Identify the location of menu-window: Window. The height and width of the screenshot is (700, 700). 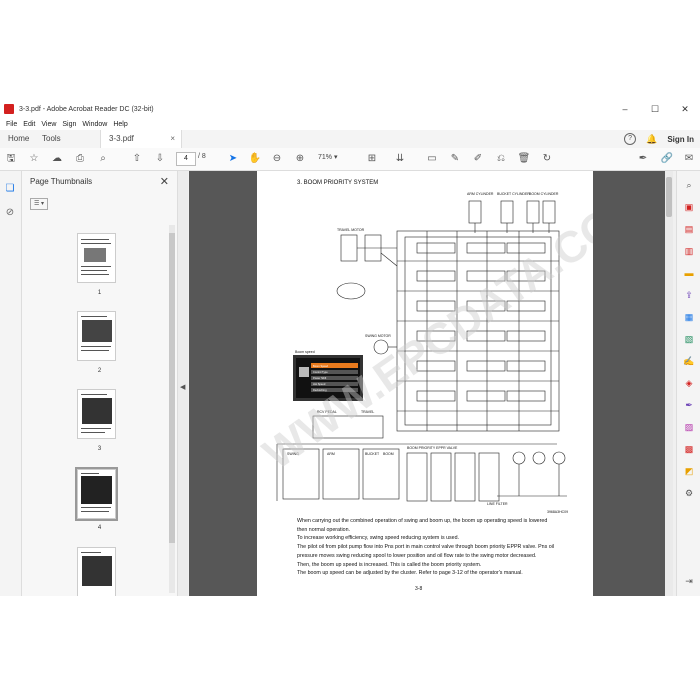
(94, 124).